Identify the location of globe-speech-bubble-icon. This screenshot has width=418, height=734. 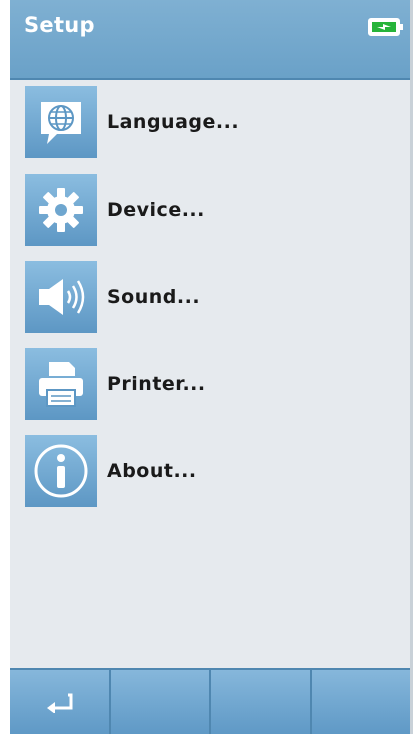
(61, 122).